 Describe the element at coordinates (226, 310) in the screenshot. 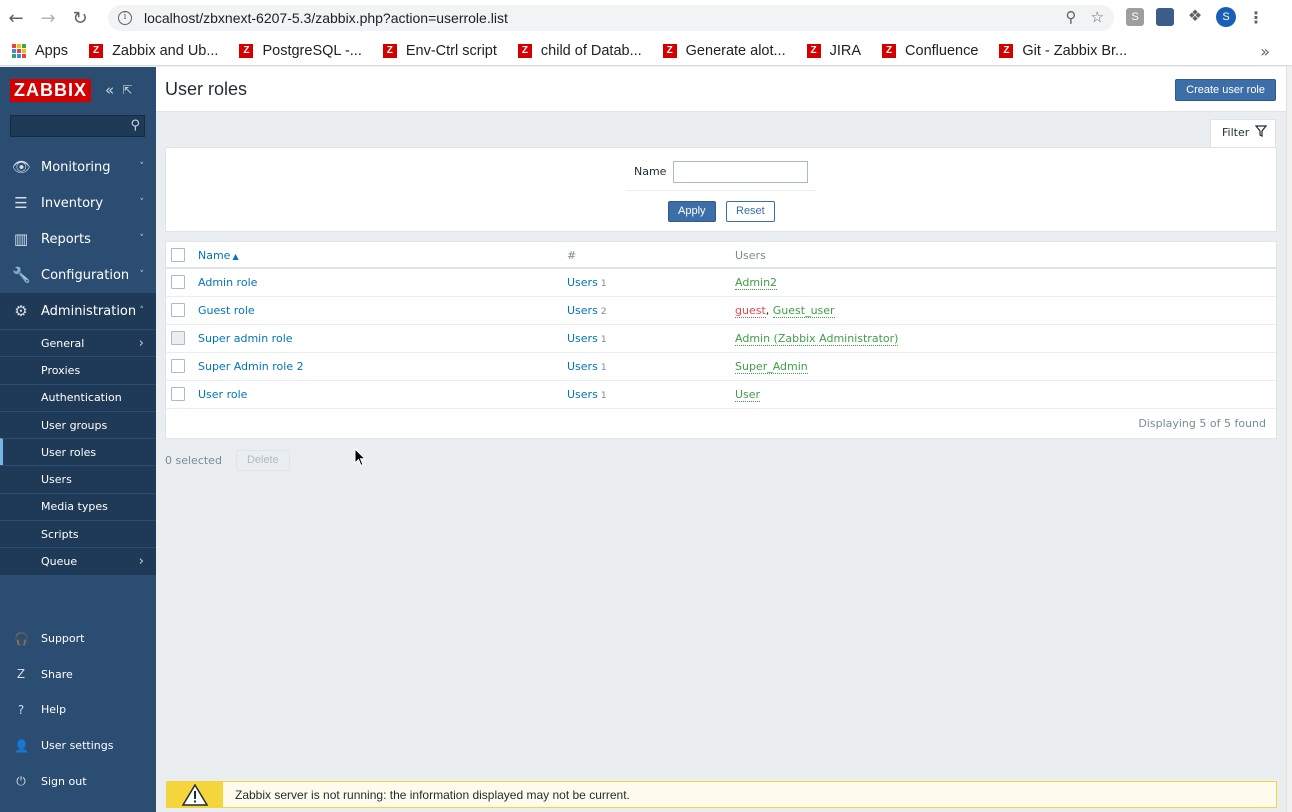

I see `role-name-link: Guest role` at that location.